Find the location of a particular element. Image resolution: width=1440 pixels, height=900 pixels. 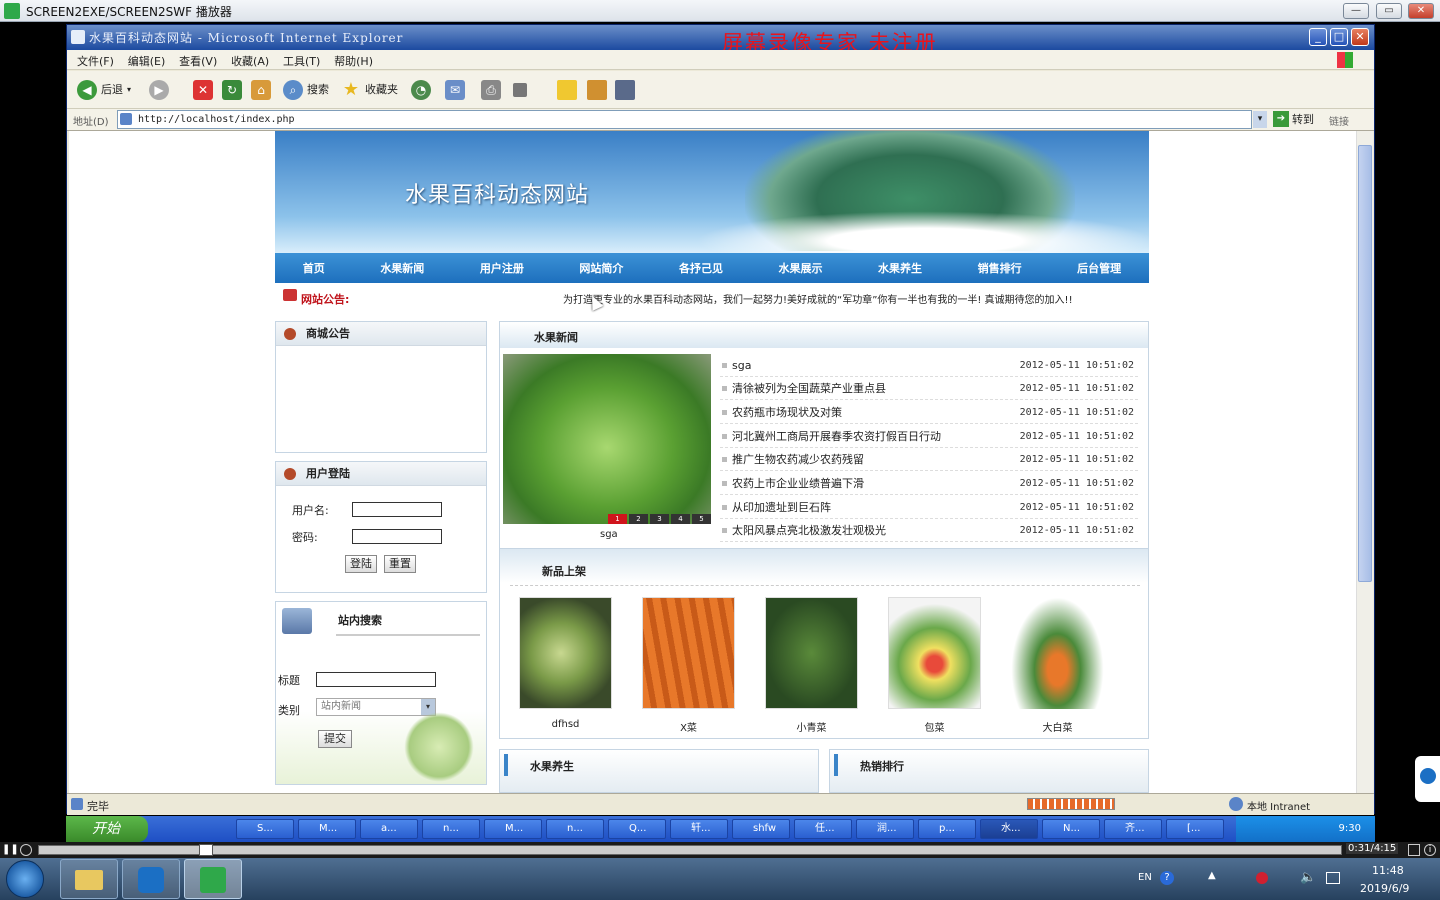

history-button: ◔ is located at coordinates (421, 90).